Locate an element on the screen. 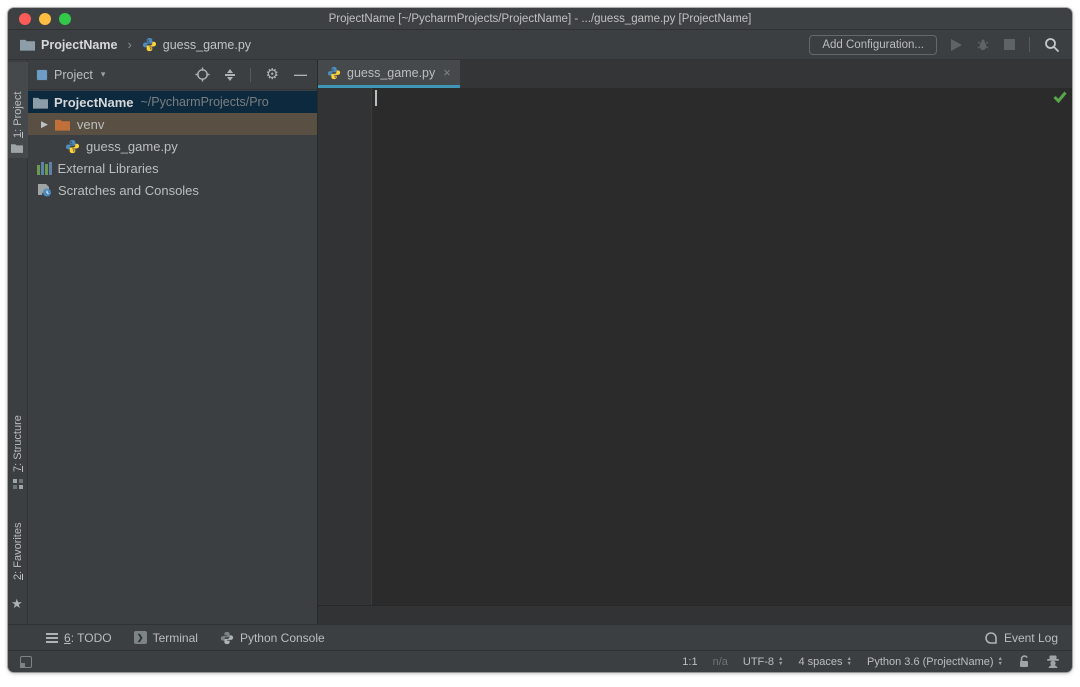 This screenshot has width=1080, height=687. interpreter-widget: Python 3.6 (ProjectName) ▲ ▼ is located at coordinates (935, 662).